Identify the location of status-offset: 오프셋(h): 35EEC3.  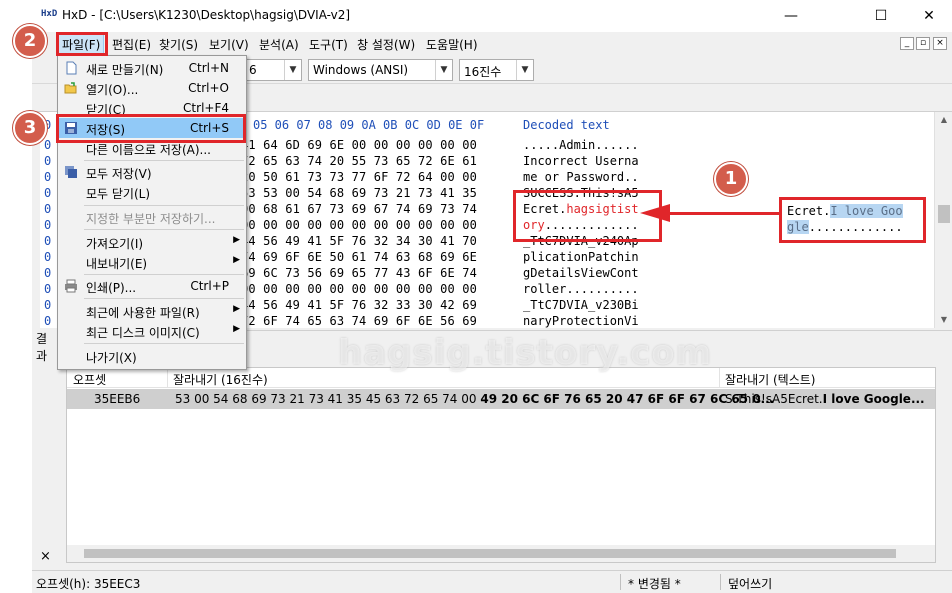
(88, 584).